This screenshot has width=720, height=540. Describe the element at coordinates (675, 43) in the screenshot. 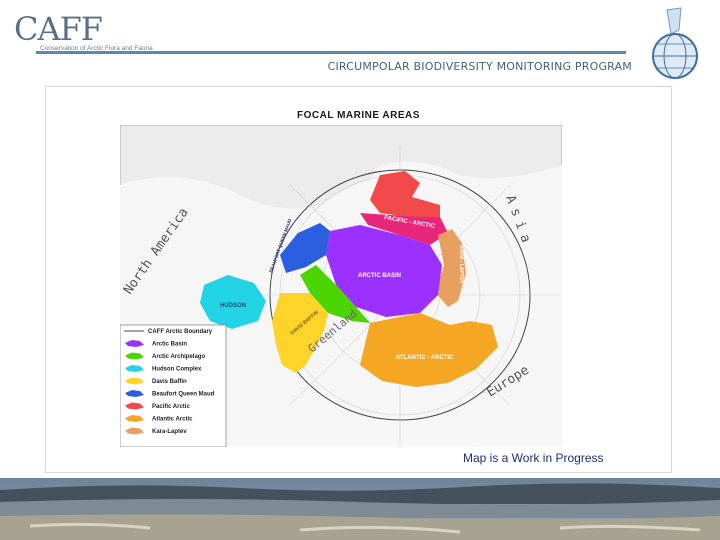

I see `arctic-council-emblem` at that location.